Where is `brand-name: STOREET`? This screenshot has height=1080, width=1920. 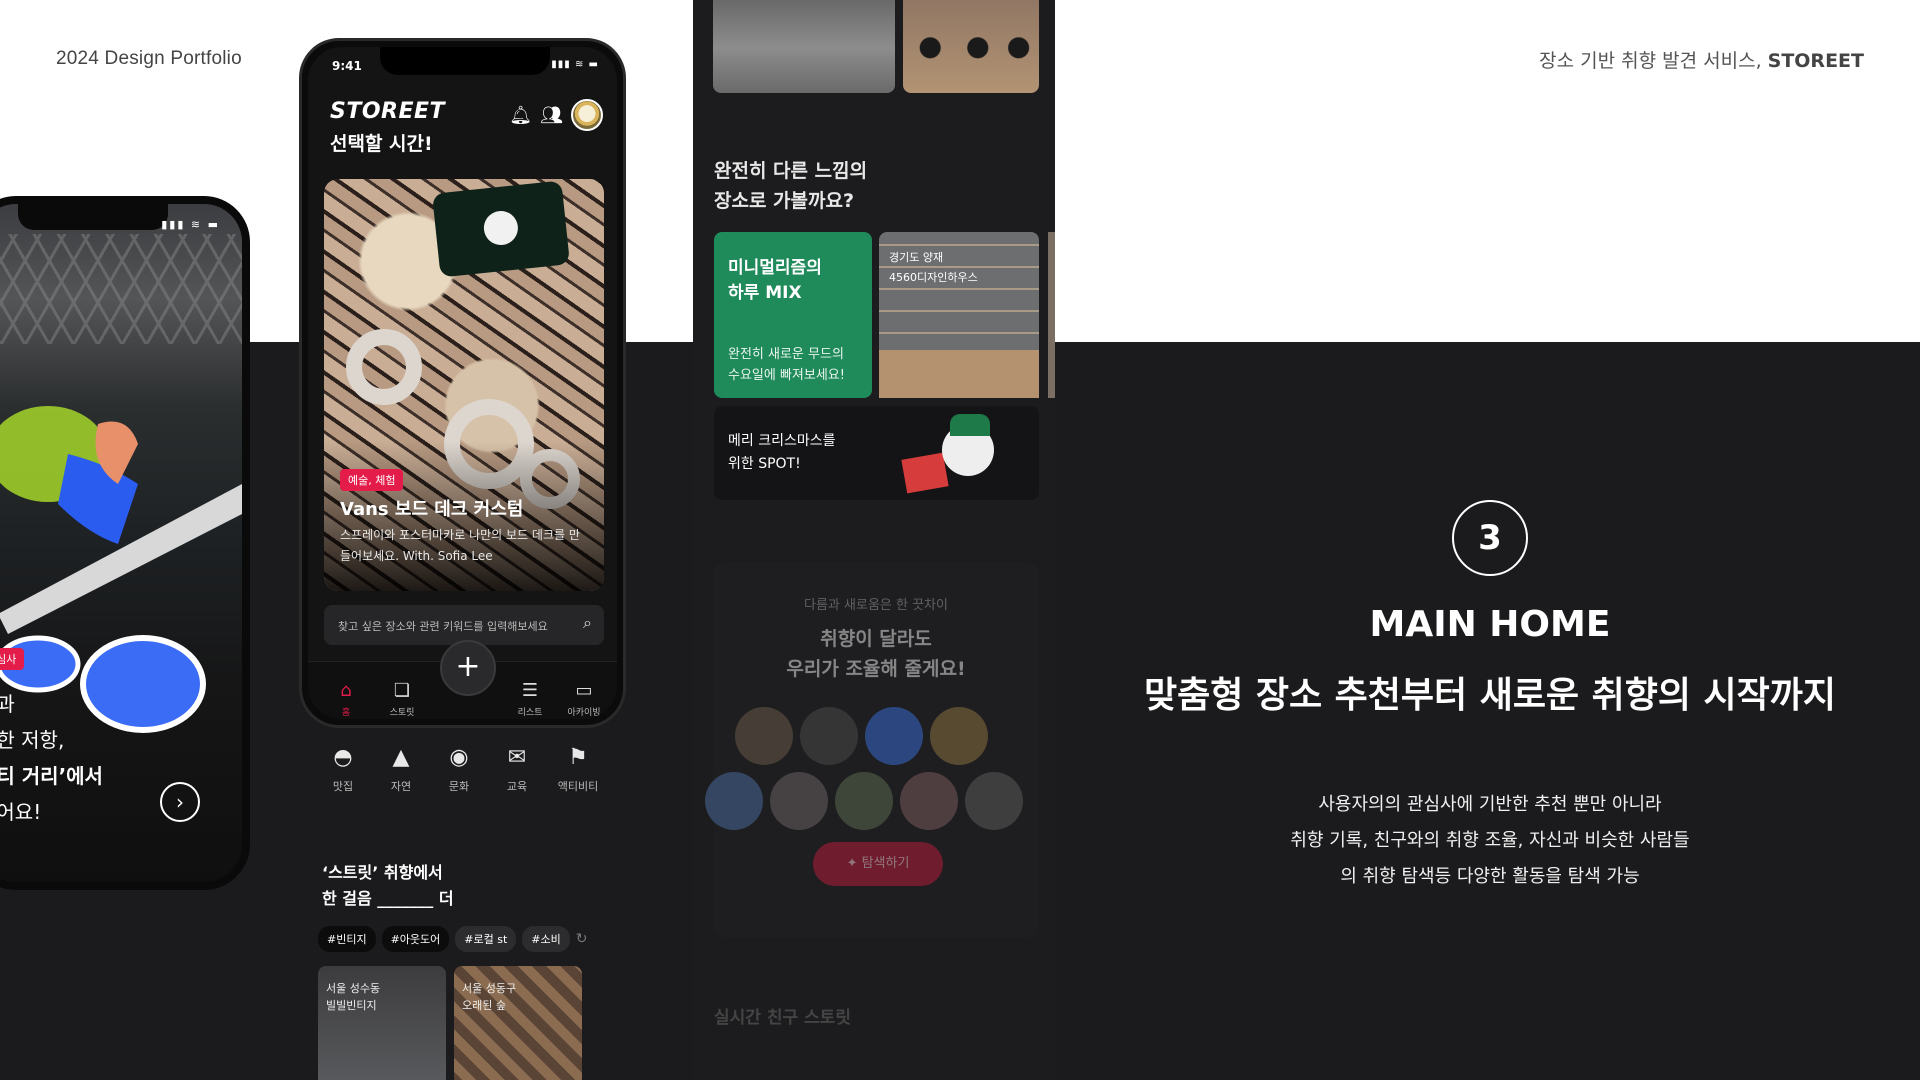
brand-name: STOREET is located at coordinates (1815, 61).